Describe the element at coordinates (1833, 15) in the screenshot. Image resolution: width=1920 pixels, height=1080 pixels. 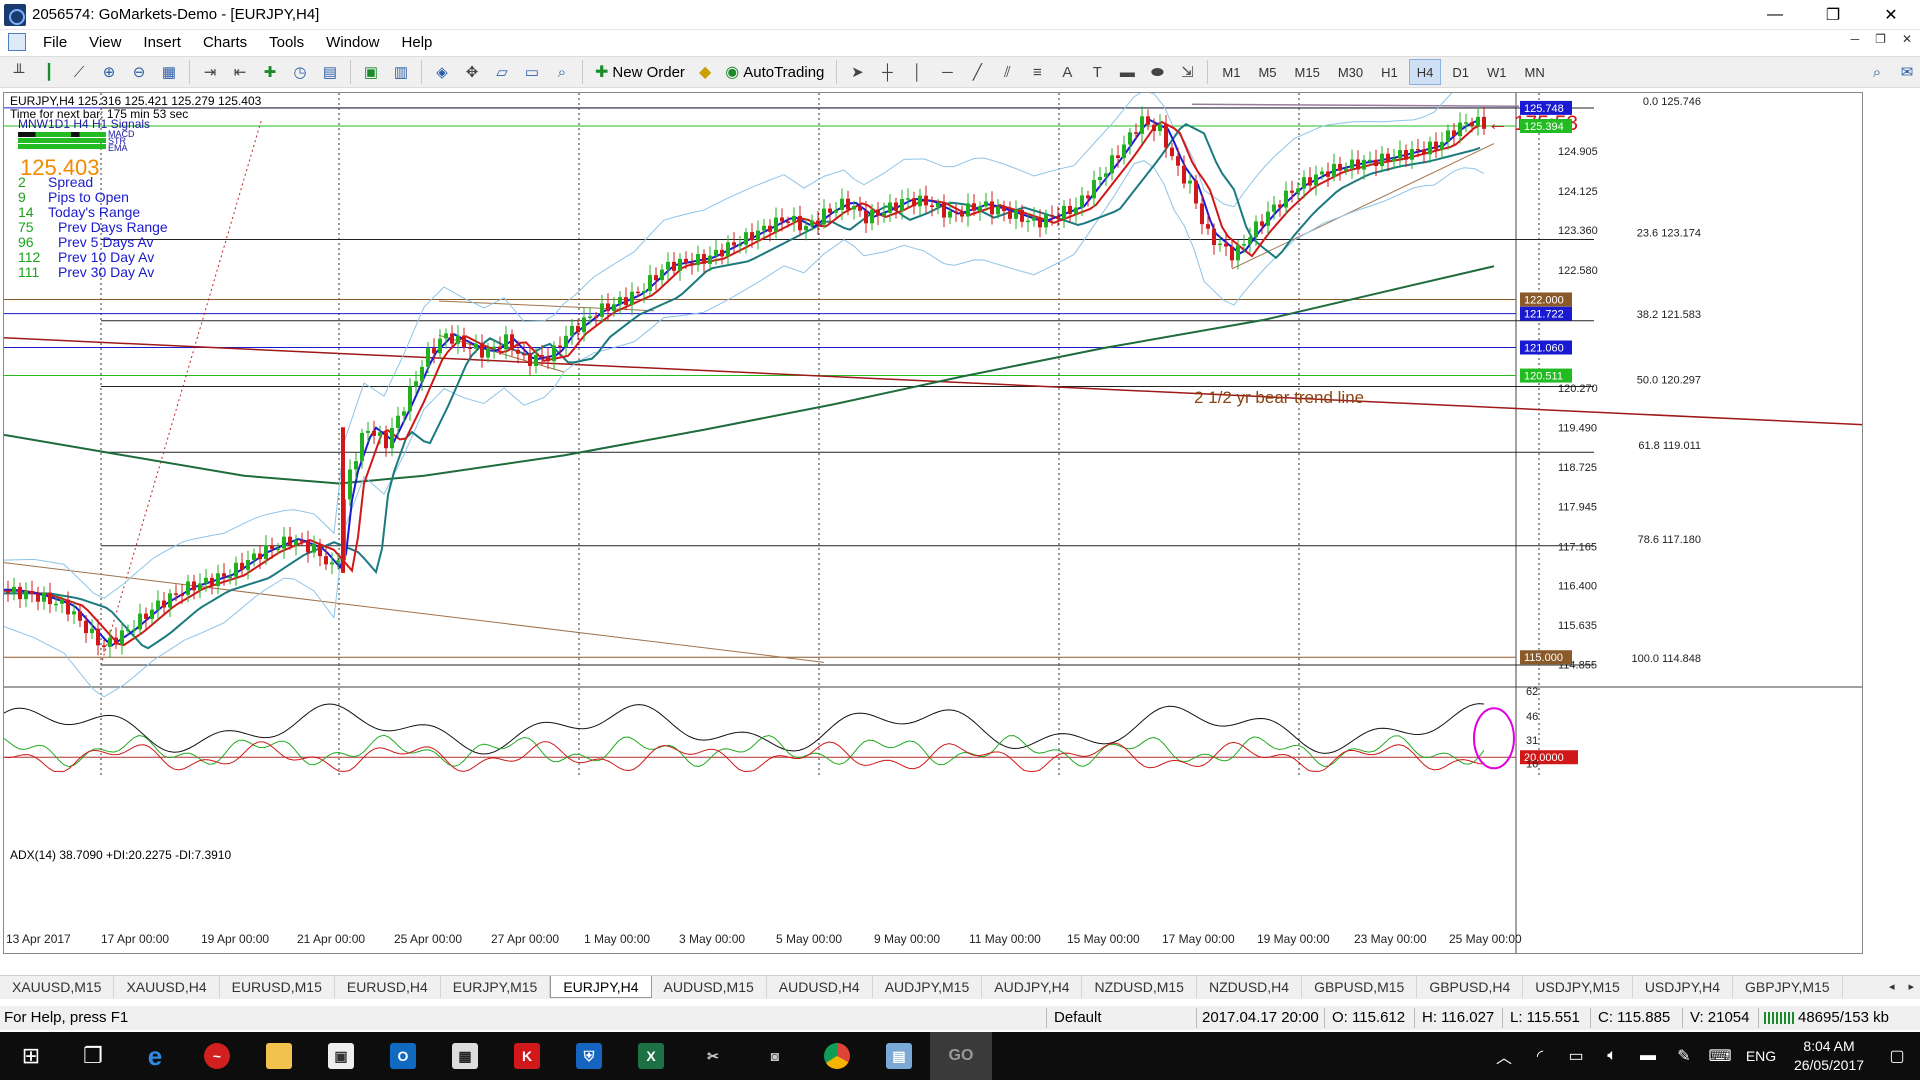
I see `restore-button: ❐` at that location.